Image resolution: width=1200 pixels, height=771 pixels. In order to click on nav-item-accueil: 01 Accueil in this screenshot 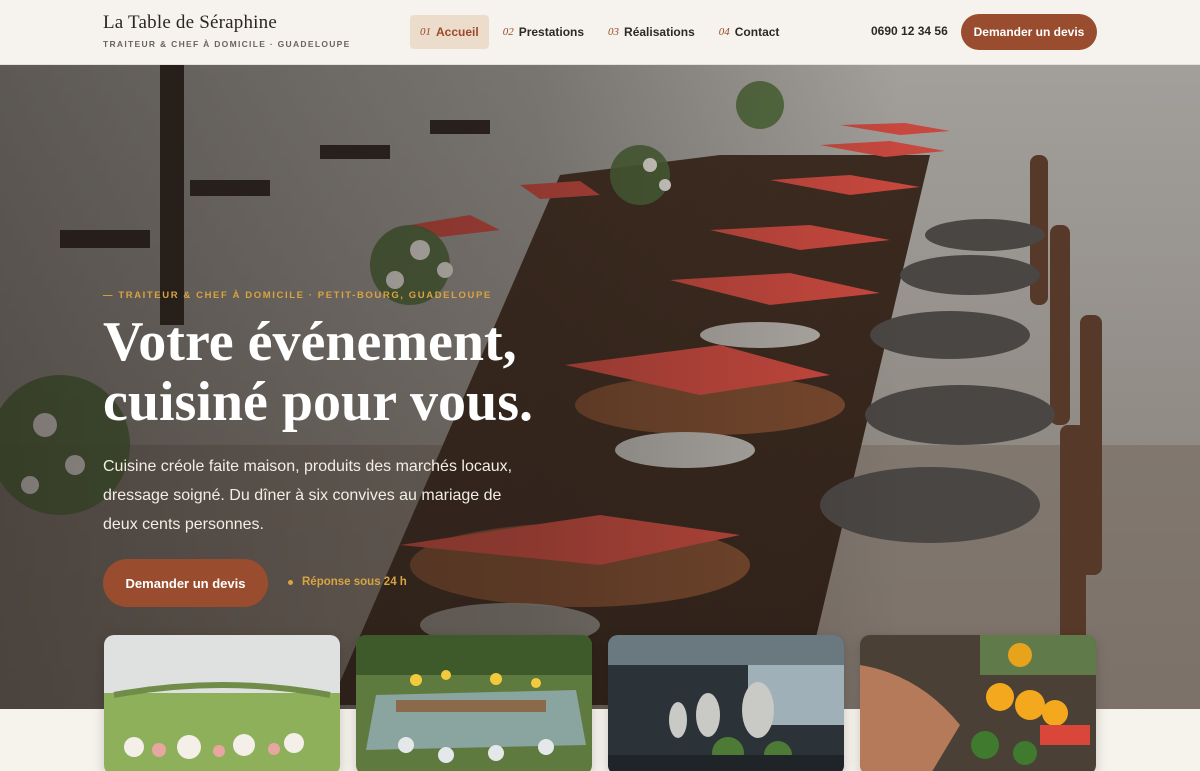, I will do `click(449, 32)`.